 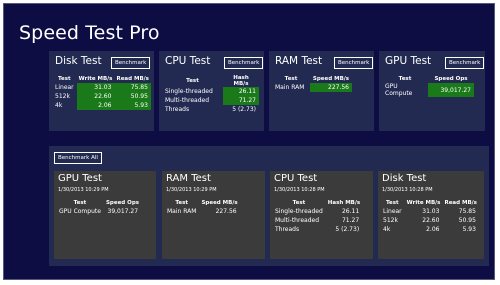 I want to click on test-name: Main RAM, so click(x=290, y=87).